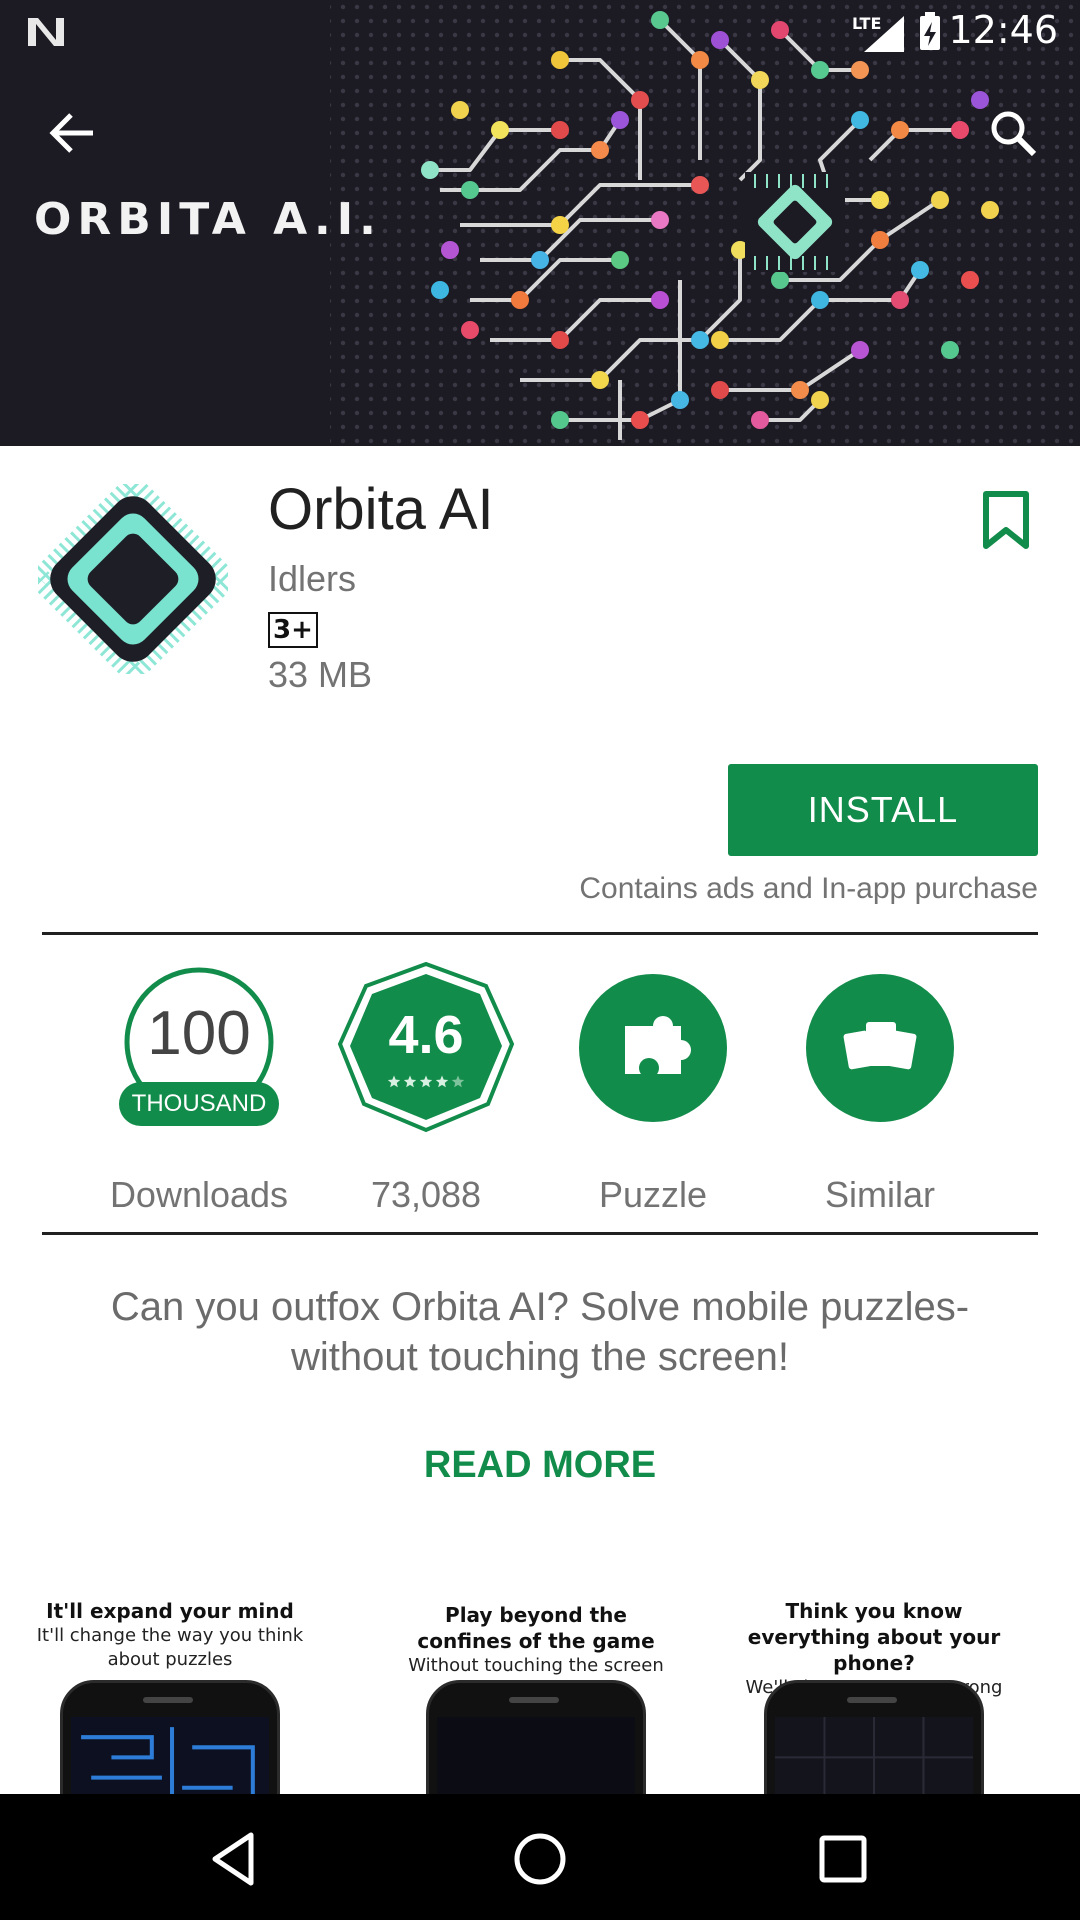  I want to click on banner-title: ORBITA A.I., so click(208, 219).